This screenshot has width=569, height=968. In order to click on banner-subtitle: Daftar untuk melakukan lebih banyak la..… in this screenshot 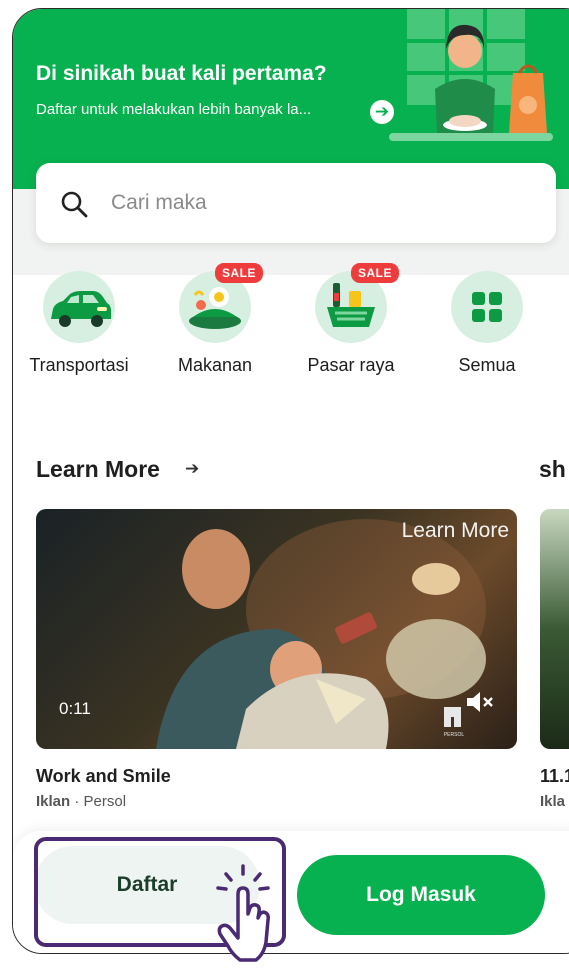, I will do `click(174, 109)`.